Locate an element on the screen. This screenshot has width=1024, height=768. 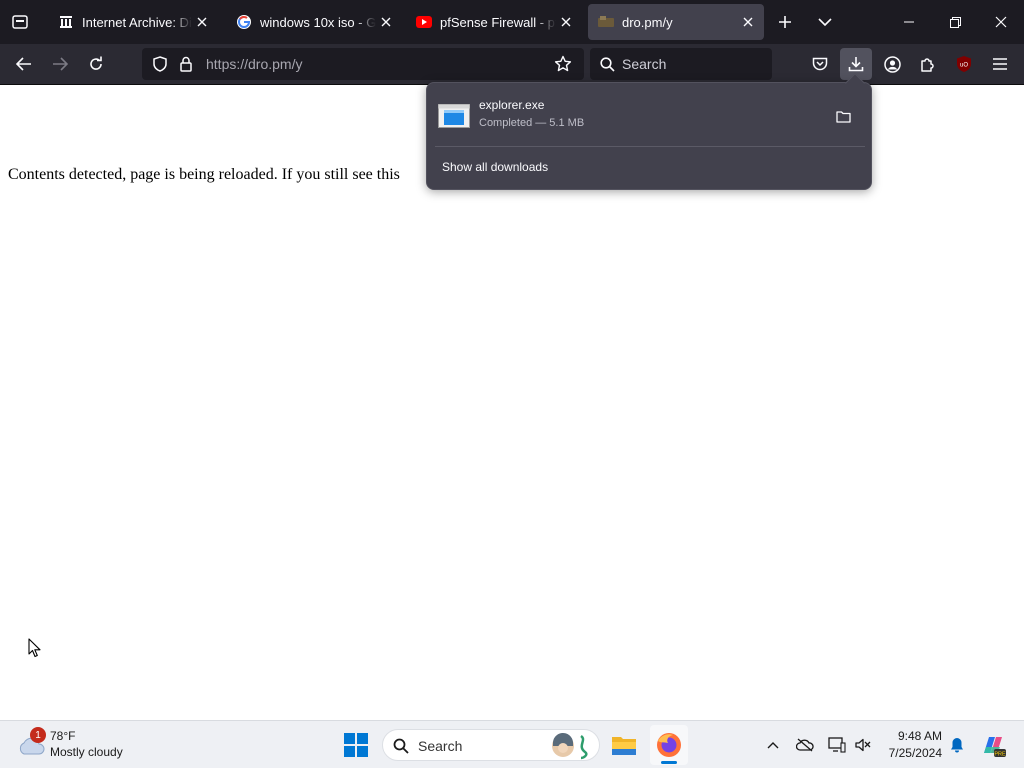
tab-pfsense: pfSense Firewall - pfSense is located at coordinates (494, 22).